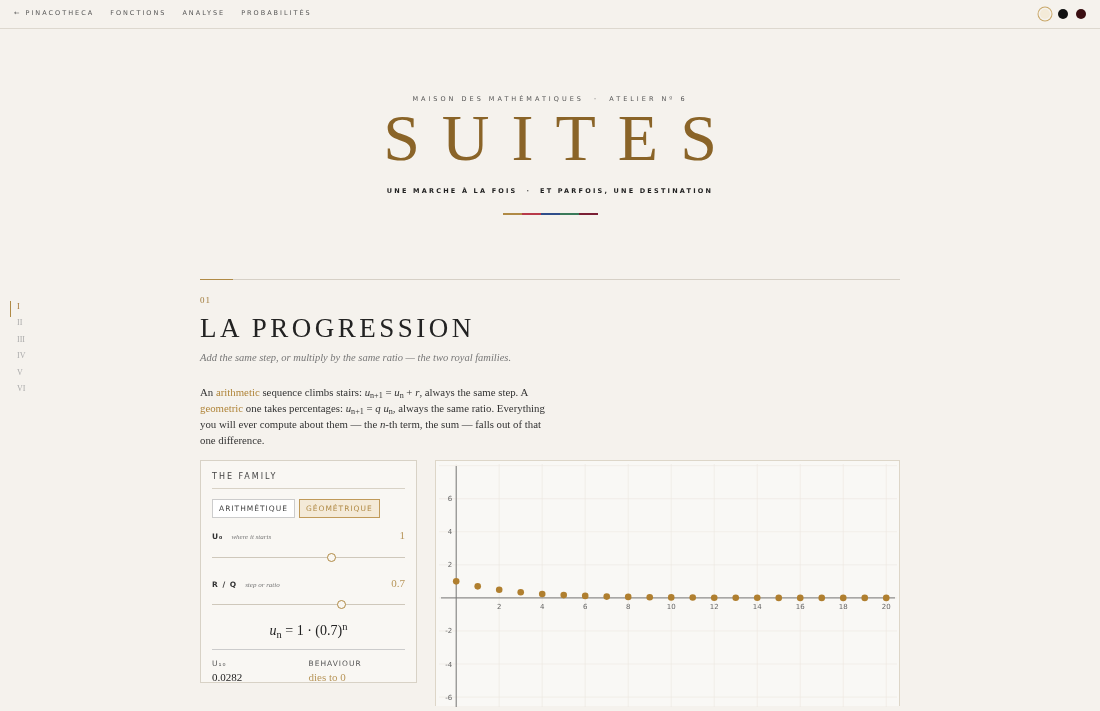  I want to click on panel-title: THE FAMILY, so click(308, 479).